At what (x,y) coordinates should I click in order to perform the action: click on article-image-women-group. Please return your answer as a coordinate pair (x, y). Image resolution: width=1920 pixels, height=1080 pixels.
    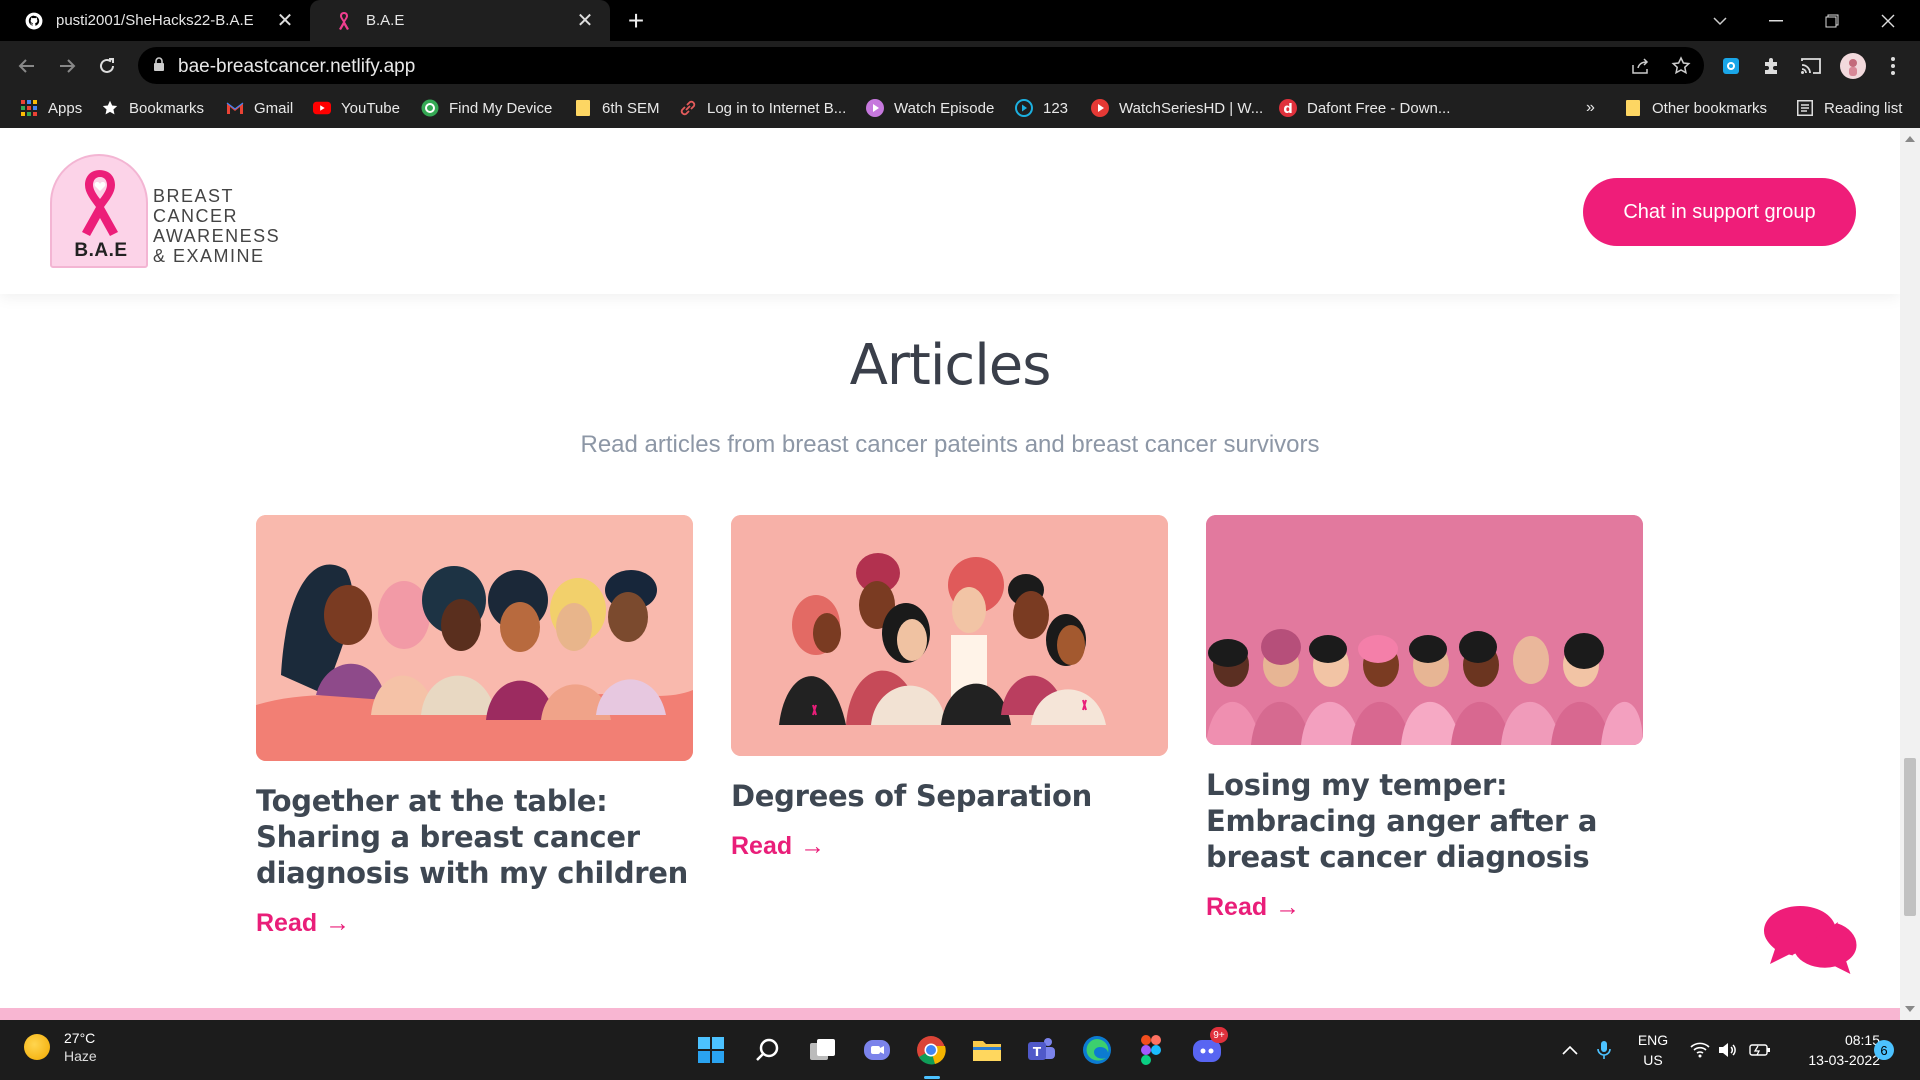
    Looking at the image, I should click on (949, 635).